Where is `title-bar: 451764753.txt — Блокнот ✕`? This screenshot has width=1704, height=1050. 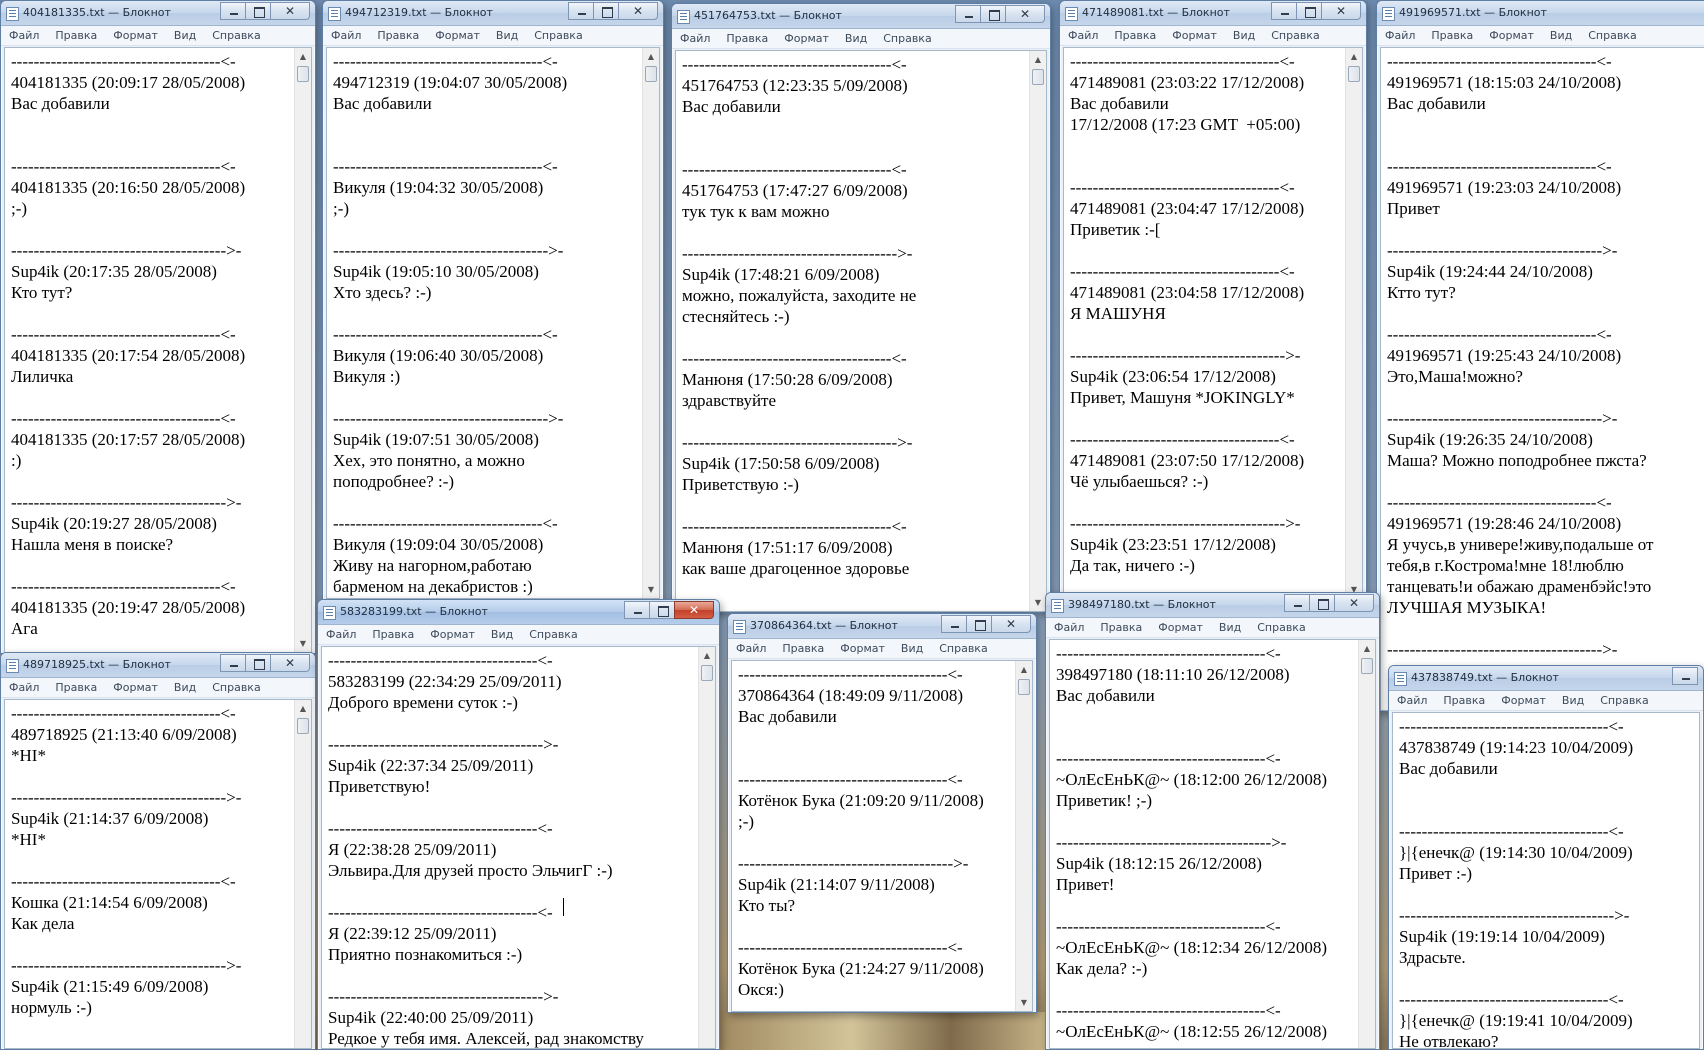
title-bar: 451764753.txt — Блокнот ✕ is located at coordinates (861, 16).